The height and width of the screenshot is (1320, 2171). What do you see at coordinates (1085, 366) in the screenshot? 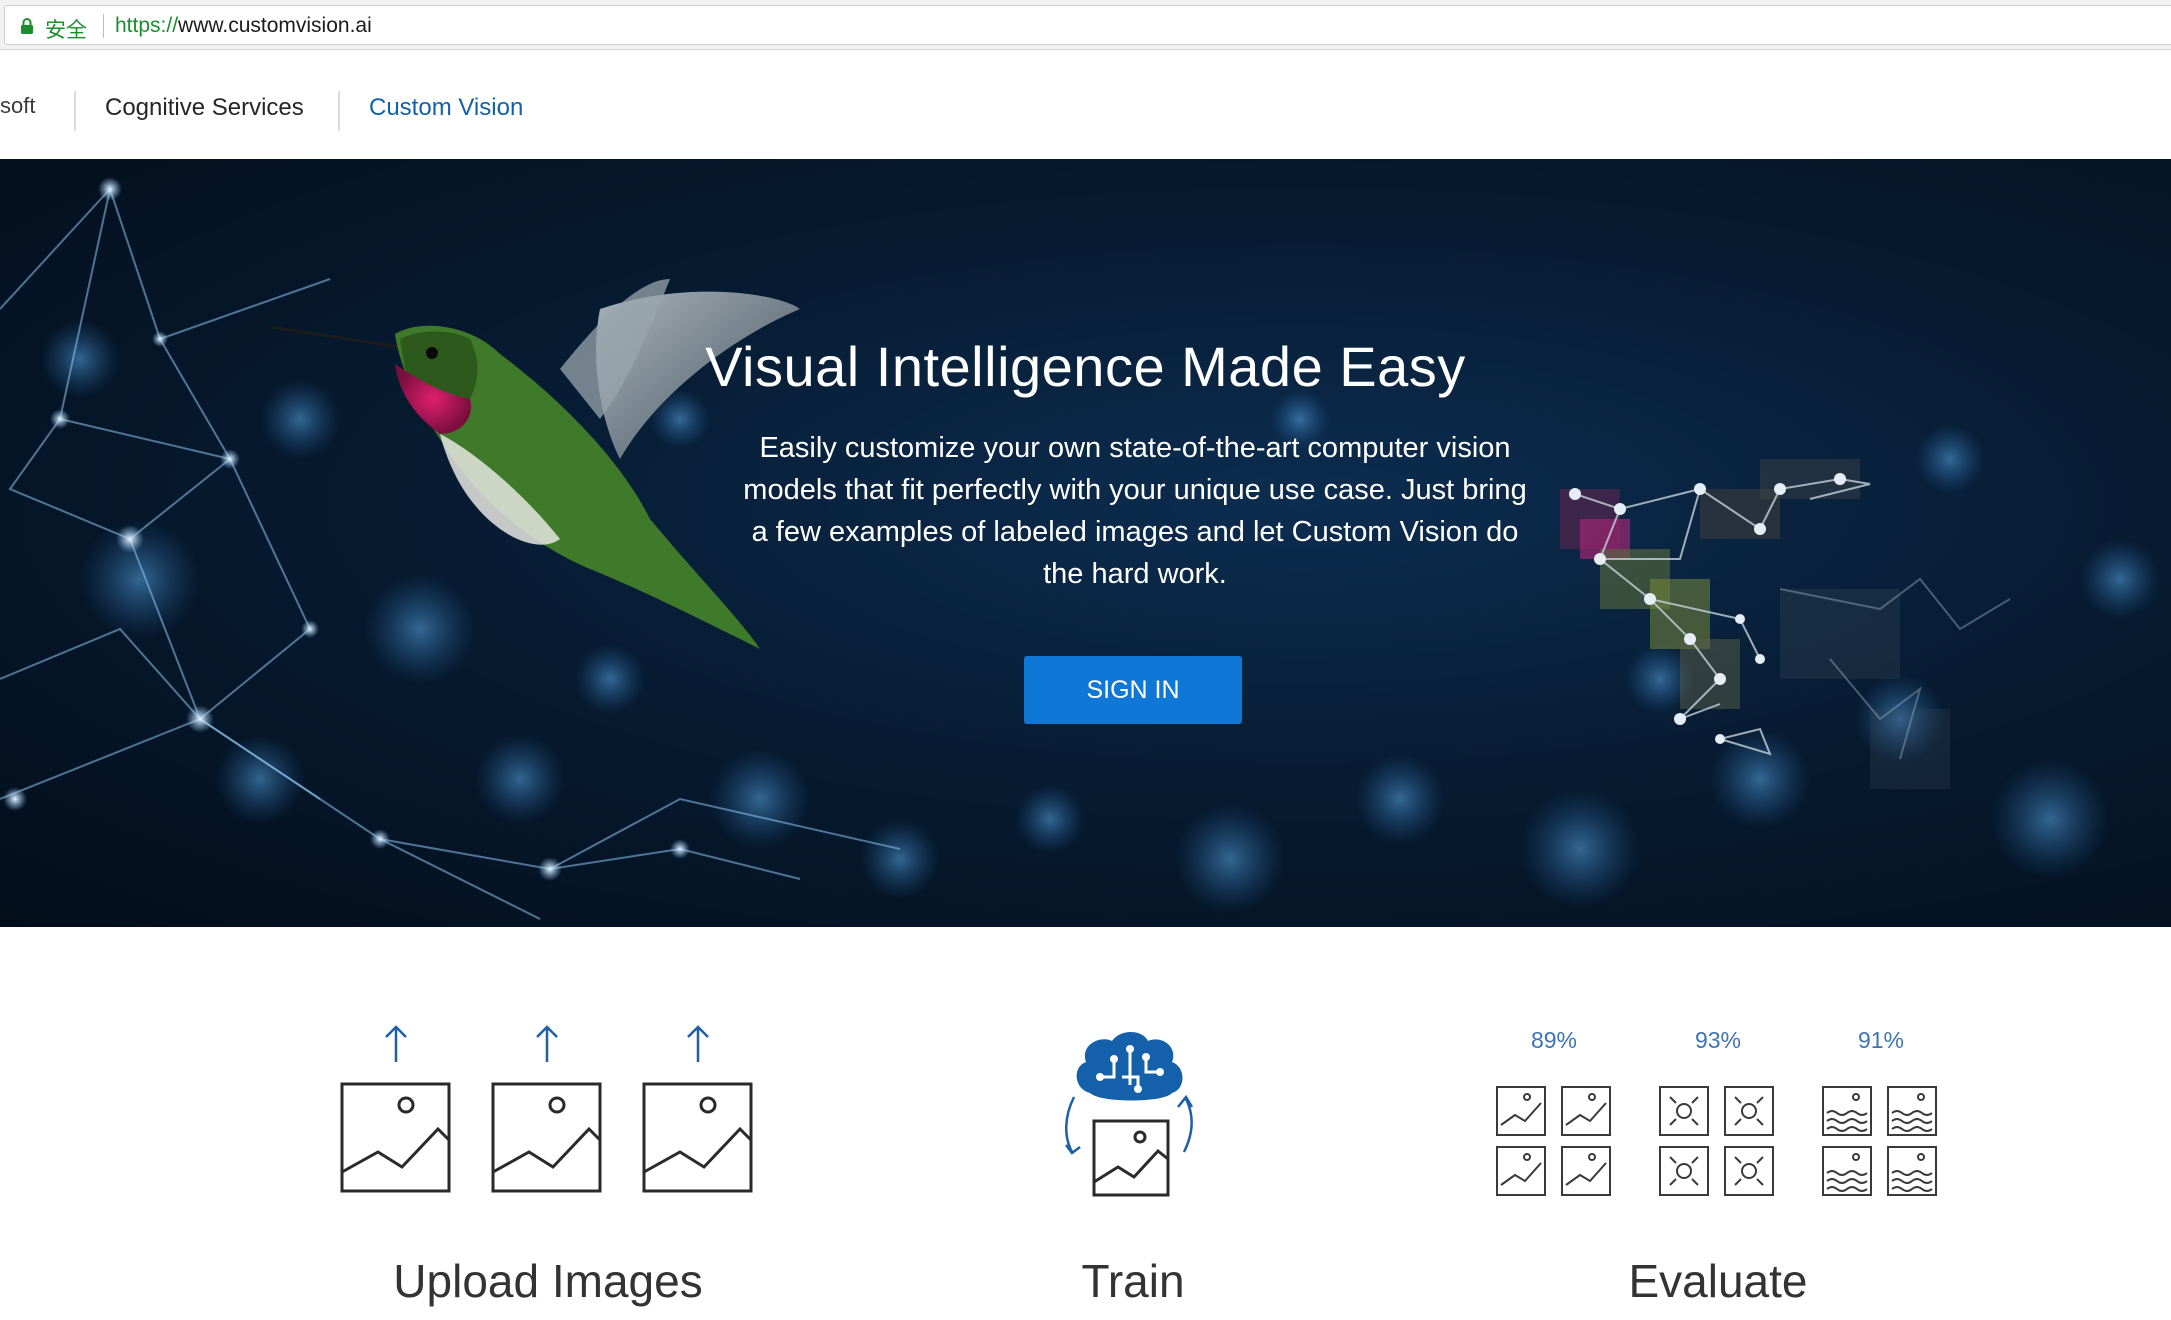
I see `hero-title: Visual Intelligence Made Easy` at bounding box center [1085, 366].